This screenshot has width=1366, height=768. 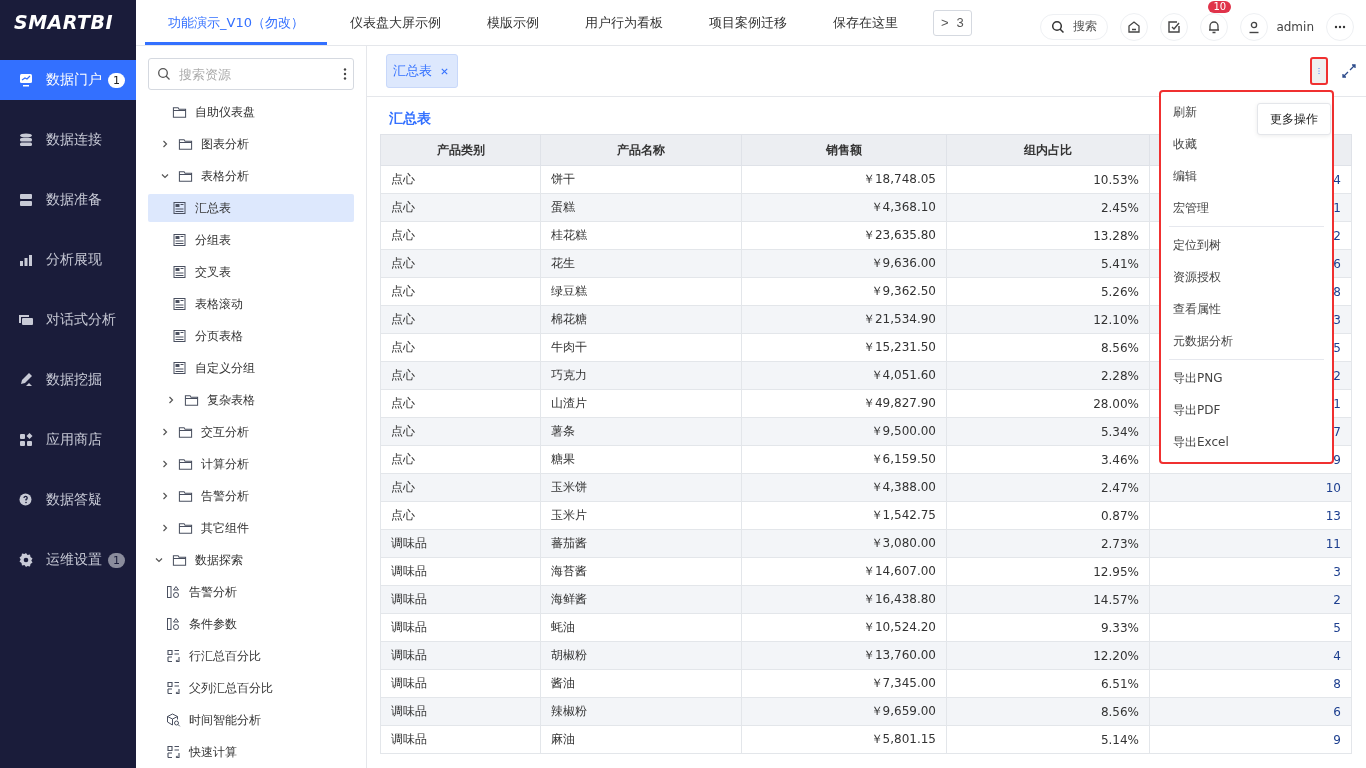 What do you see at coordinates (422, 71) in the screenshot?
I see `document-tab: 汇总表` at bounding box center [422, 71].